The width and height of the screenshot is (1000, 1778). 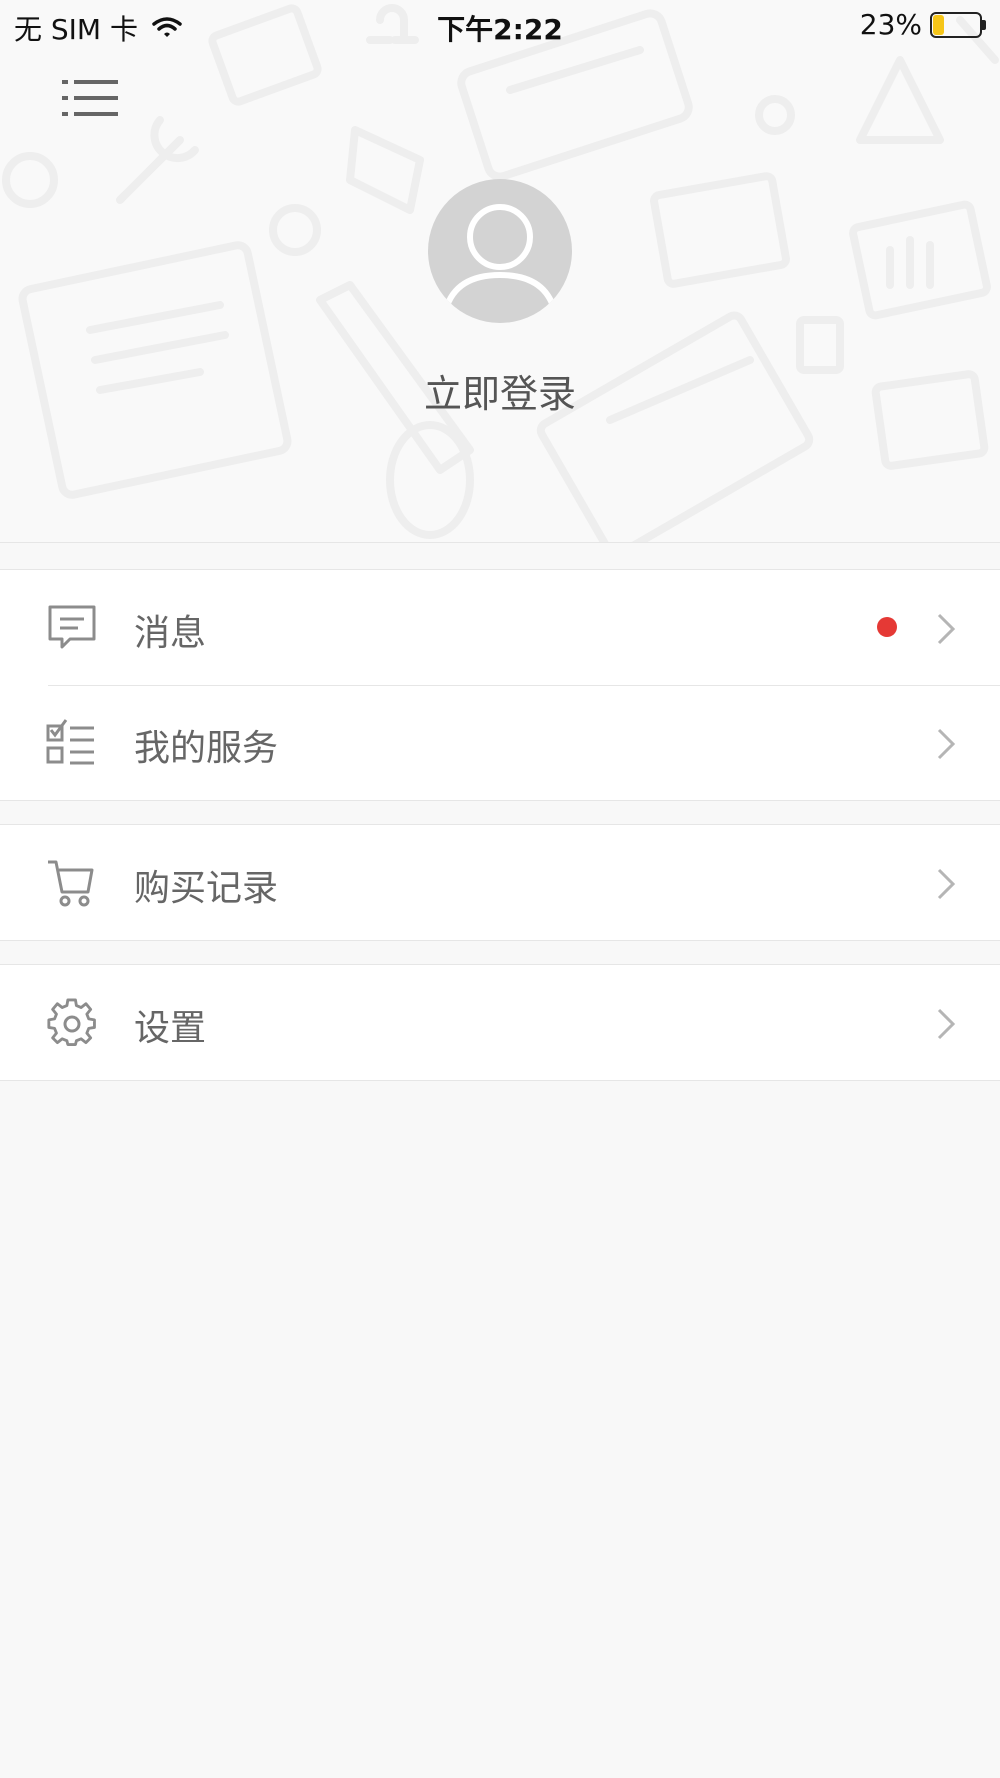 What do you see at coordinates (887, 627) in the screenshot?
I see `unread-indicator` at bounding box center [887, 627].